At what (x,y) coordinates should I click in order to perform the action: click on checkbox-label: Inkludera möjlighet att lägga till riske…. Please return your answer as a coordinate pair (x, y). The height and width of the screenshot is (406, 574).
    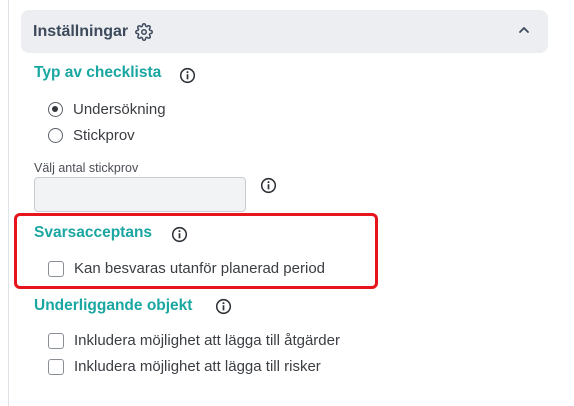
    Looking at the image, I should click on (197, 366).